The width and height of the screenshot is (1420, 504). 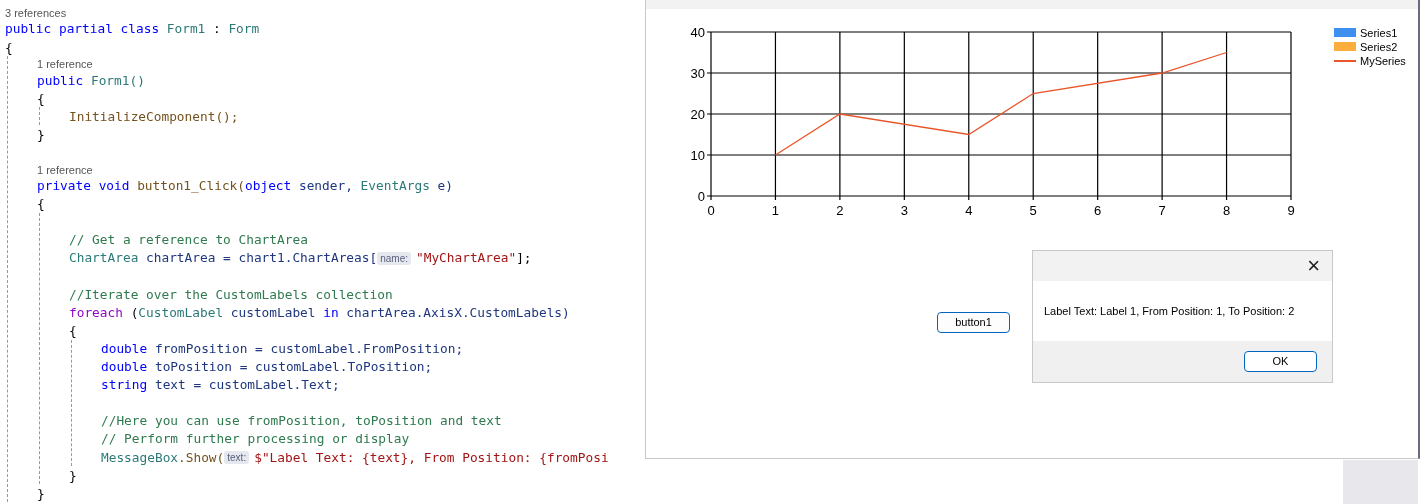 What do you see at coordinates (231, 294) in the screenshot?
I see `code-comment: //Iterate over the CustomLabels collection` at bounding box center [231, 294].